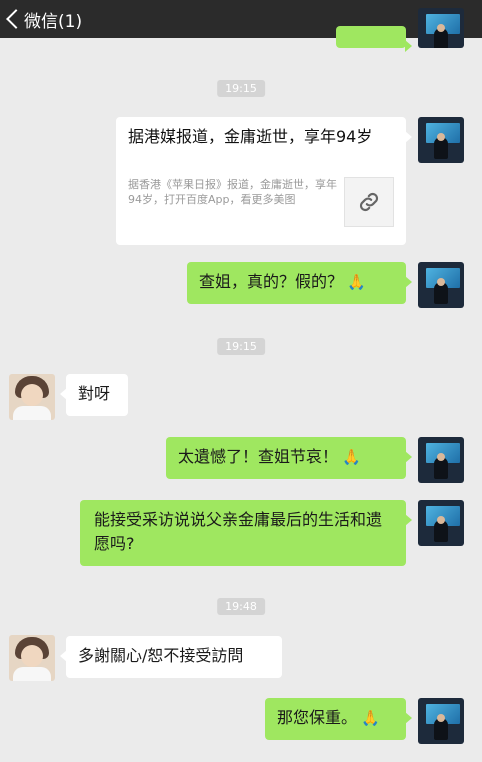  Describe the element at coordinates (374, 39) in the screenshot. I see `message-bubble-partial` at that location.